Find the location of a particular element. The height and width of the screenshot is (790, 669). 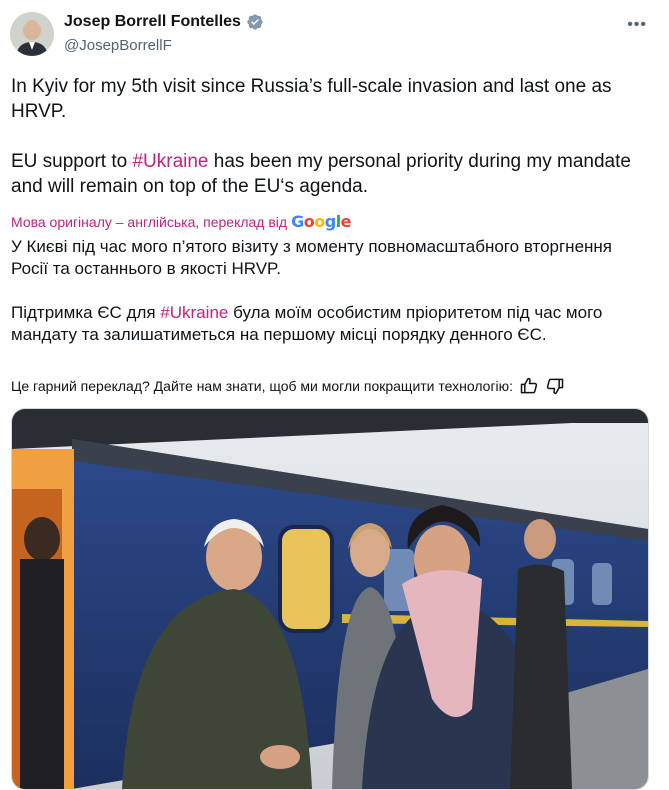

more-options-icon: ••• is located at coordinates (637, 25).